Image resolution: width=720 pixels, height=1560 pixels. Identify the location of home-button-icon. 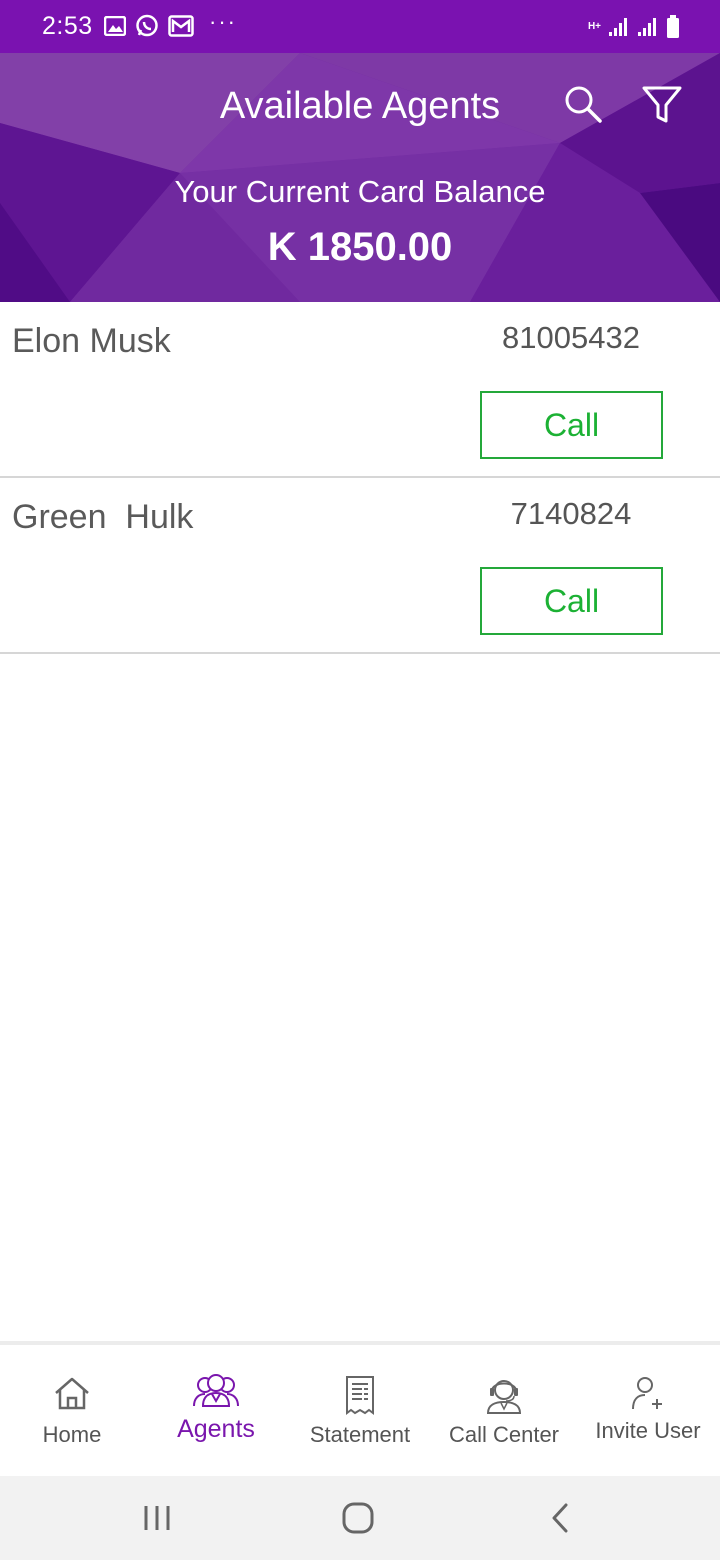
(358, 1518).